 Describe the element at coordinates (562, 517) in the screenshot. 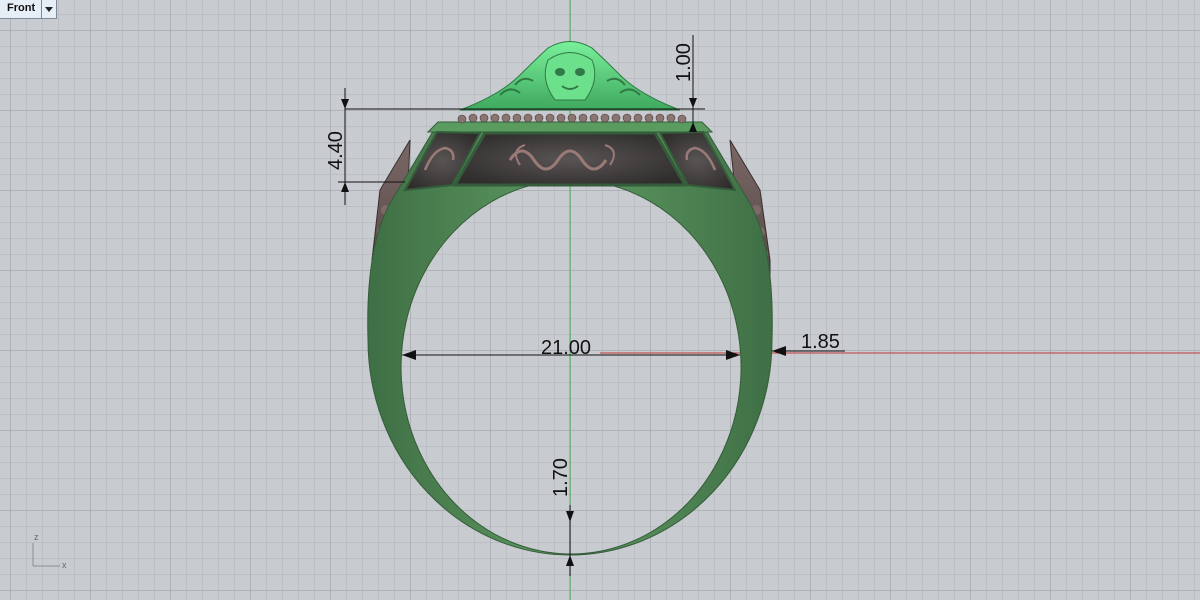

I see `dimension-bottom-thickness: 1.70` at that location.